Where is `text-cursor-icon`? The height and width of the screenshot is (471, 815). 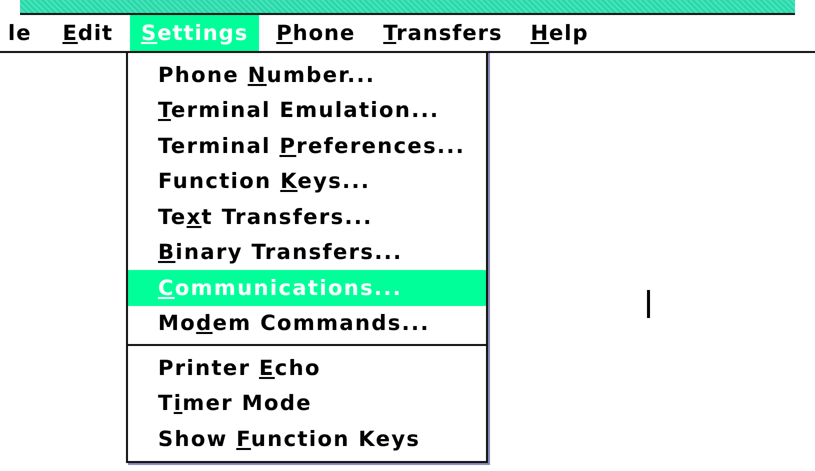
text-cursor-icon is located at coordinates (648, 304).